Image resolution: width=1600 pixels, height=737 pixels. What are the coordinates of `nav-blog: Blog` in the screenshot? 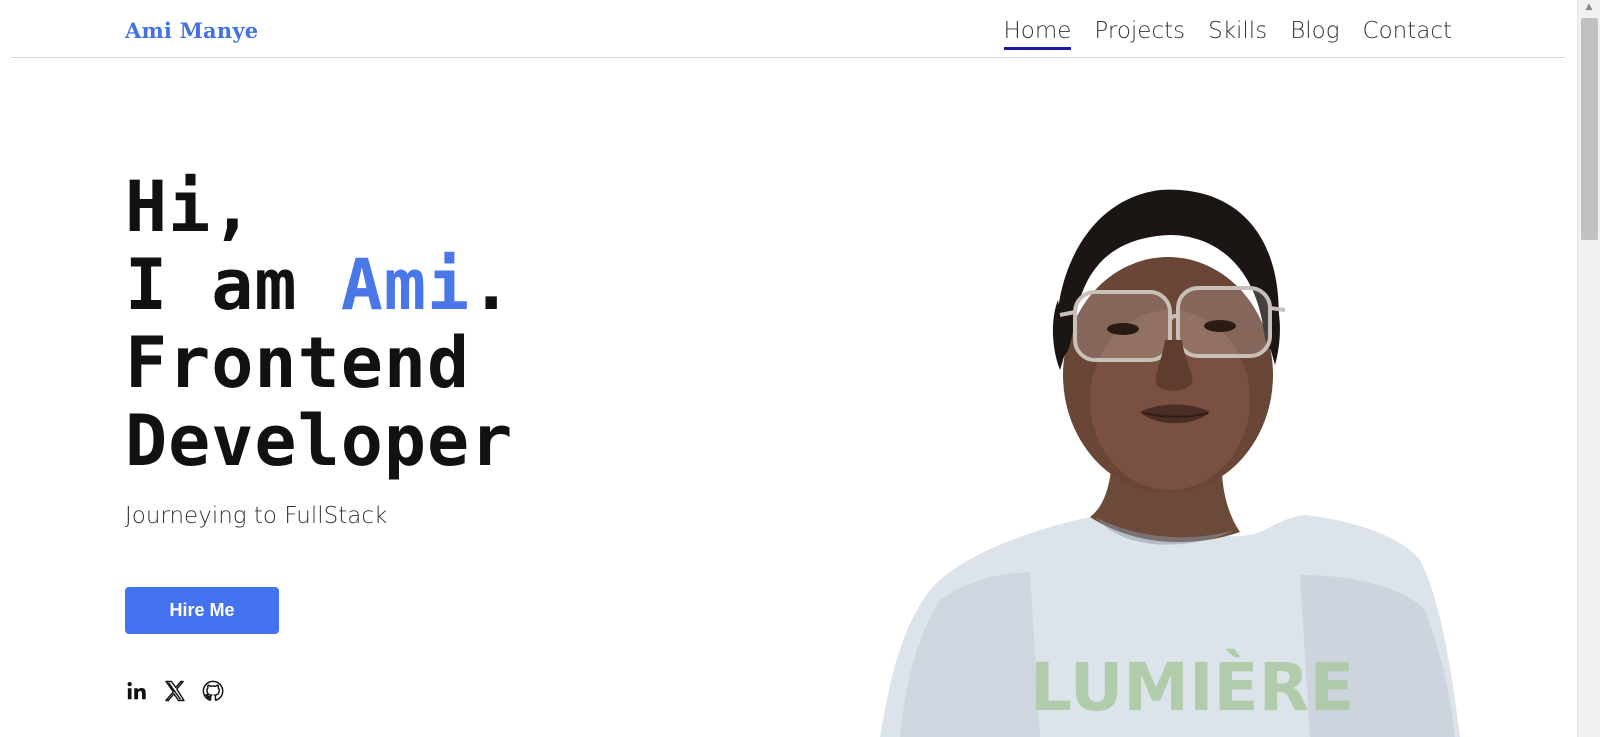 It's located at (1314, 33).